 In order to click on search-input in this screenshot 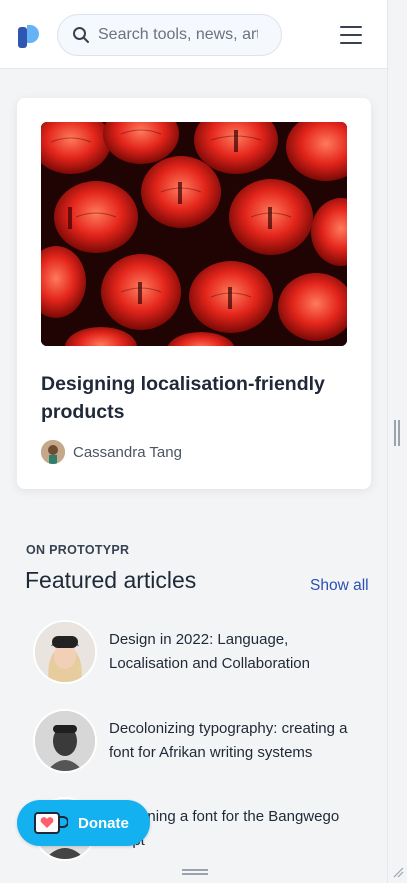, I will do `click(178, 35)`.